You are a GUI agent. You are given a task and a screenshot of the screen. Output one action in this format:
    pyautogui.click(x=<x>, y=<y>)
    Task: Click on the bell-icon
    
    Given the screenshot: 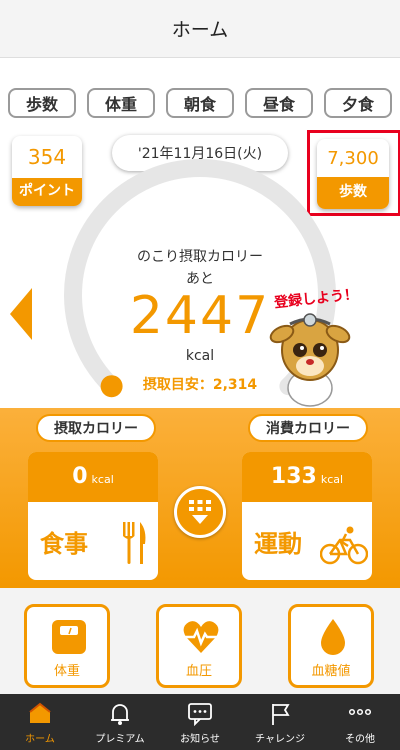 What is the action you would take?
    pyautogui.click(x=120, y=714)
    